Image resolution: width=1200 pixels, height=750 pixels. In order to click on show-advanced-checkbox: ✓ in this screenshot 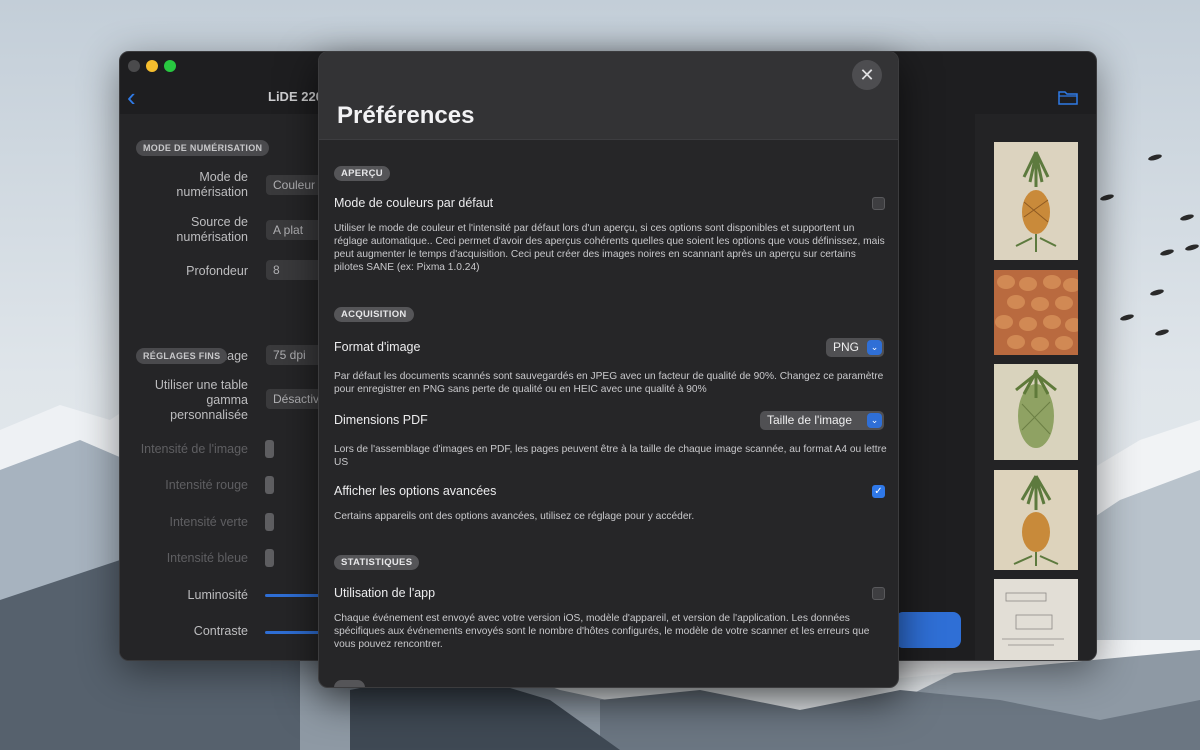, I will do `click(878, 491)`.